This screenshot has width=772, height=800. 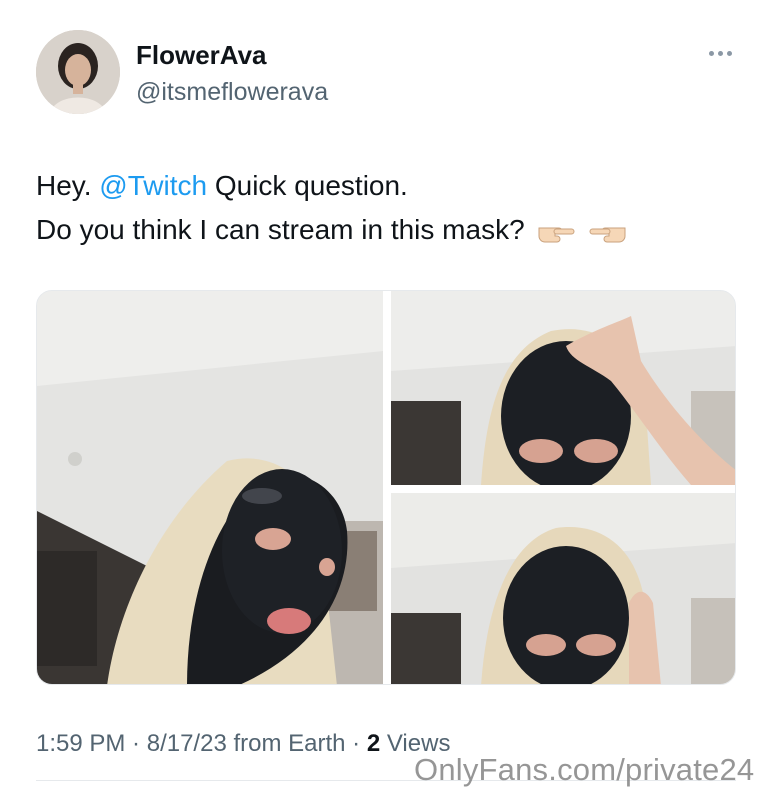 What do you see at coordinates (286, 743) in the screenshot?
I see `tweet-source: from Earth` at bounding box center [286, 743].